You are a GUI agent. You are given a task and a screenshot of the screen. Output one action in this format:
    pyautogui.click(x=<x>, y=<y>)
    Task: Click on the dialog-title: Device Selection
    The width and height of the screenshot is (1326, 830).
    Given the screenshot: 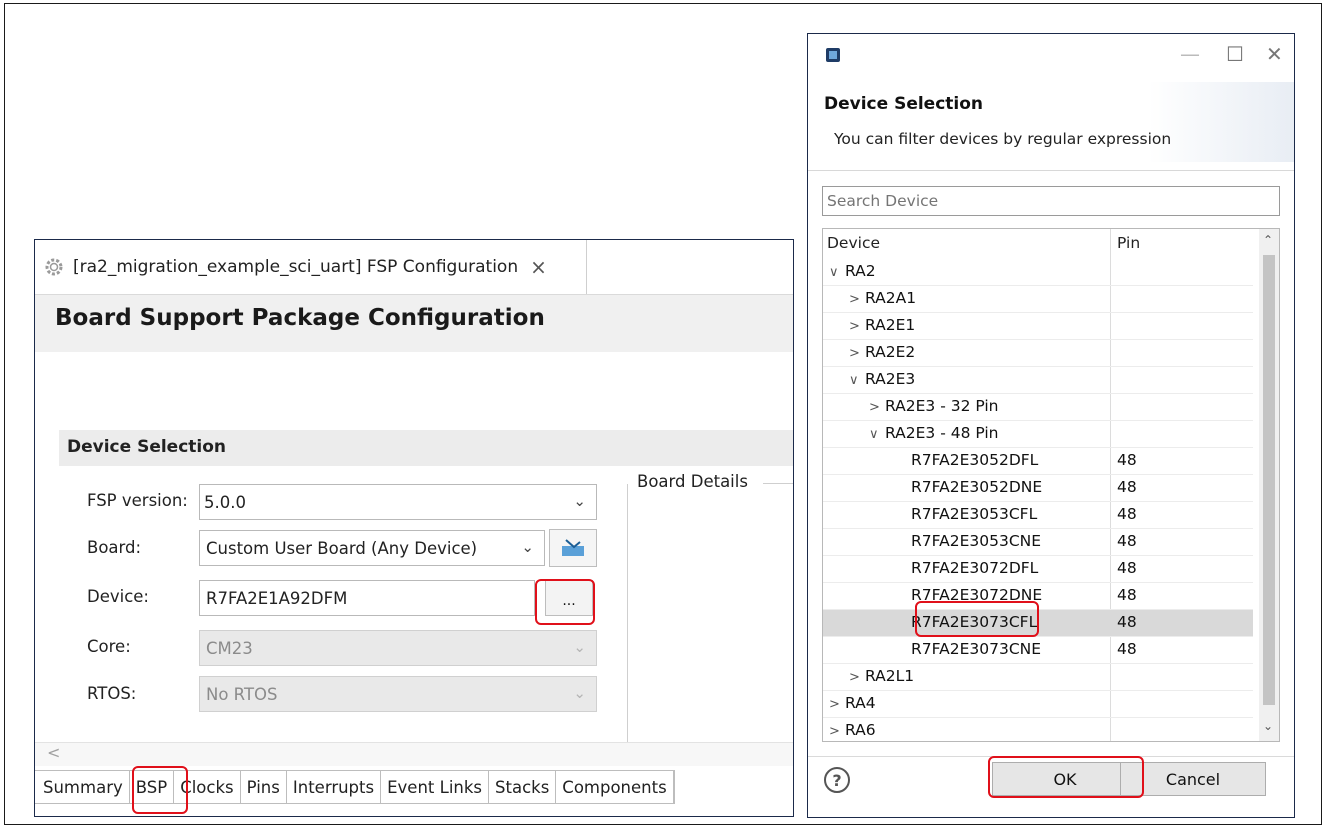 What is the action you would take?
    pyautogui.click(x=904, y=104)
    